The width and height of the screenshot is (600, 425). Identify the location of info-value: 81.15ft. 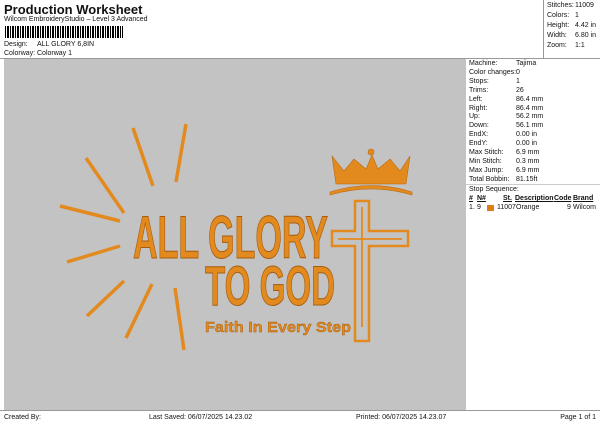
(527, 179).